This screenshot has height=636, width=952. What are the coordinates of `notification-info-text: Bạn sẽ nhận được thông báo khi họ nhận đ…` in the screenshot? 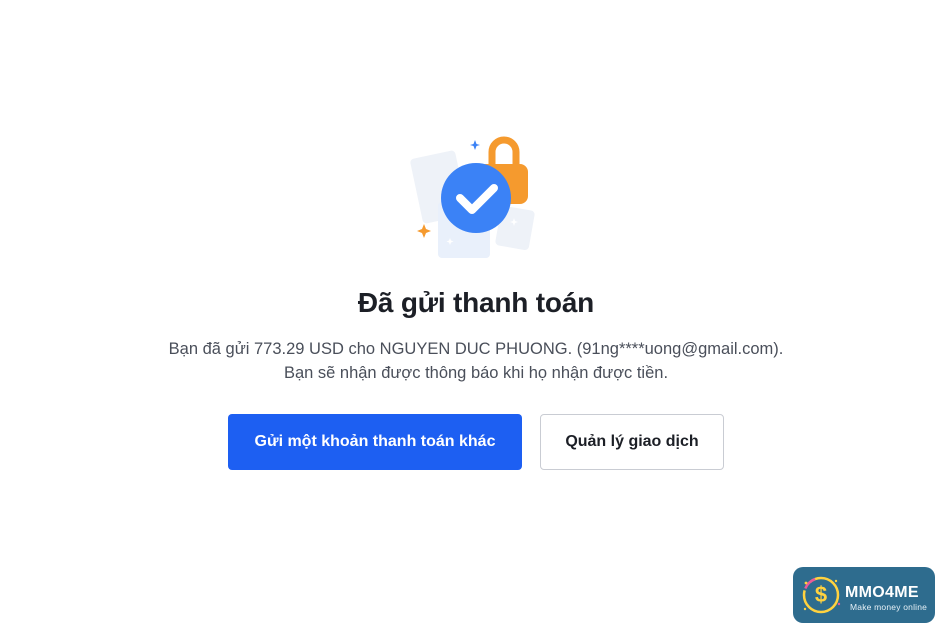 It's located at (476, 373).